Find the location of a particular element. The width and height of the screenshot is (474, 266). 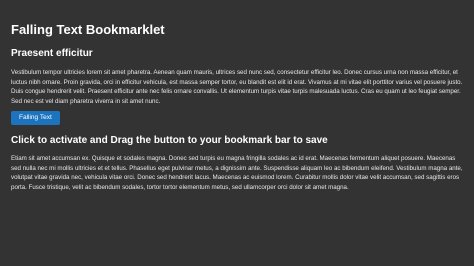

page-title: Falling Text Bookmarklet is located at coordinates (88, 29).